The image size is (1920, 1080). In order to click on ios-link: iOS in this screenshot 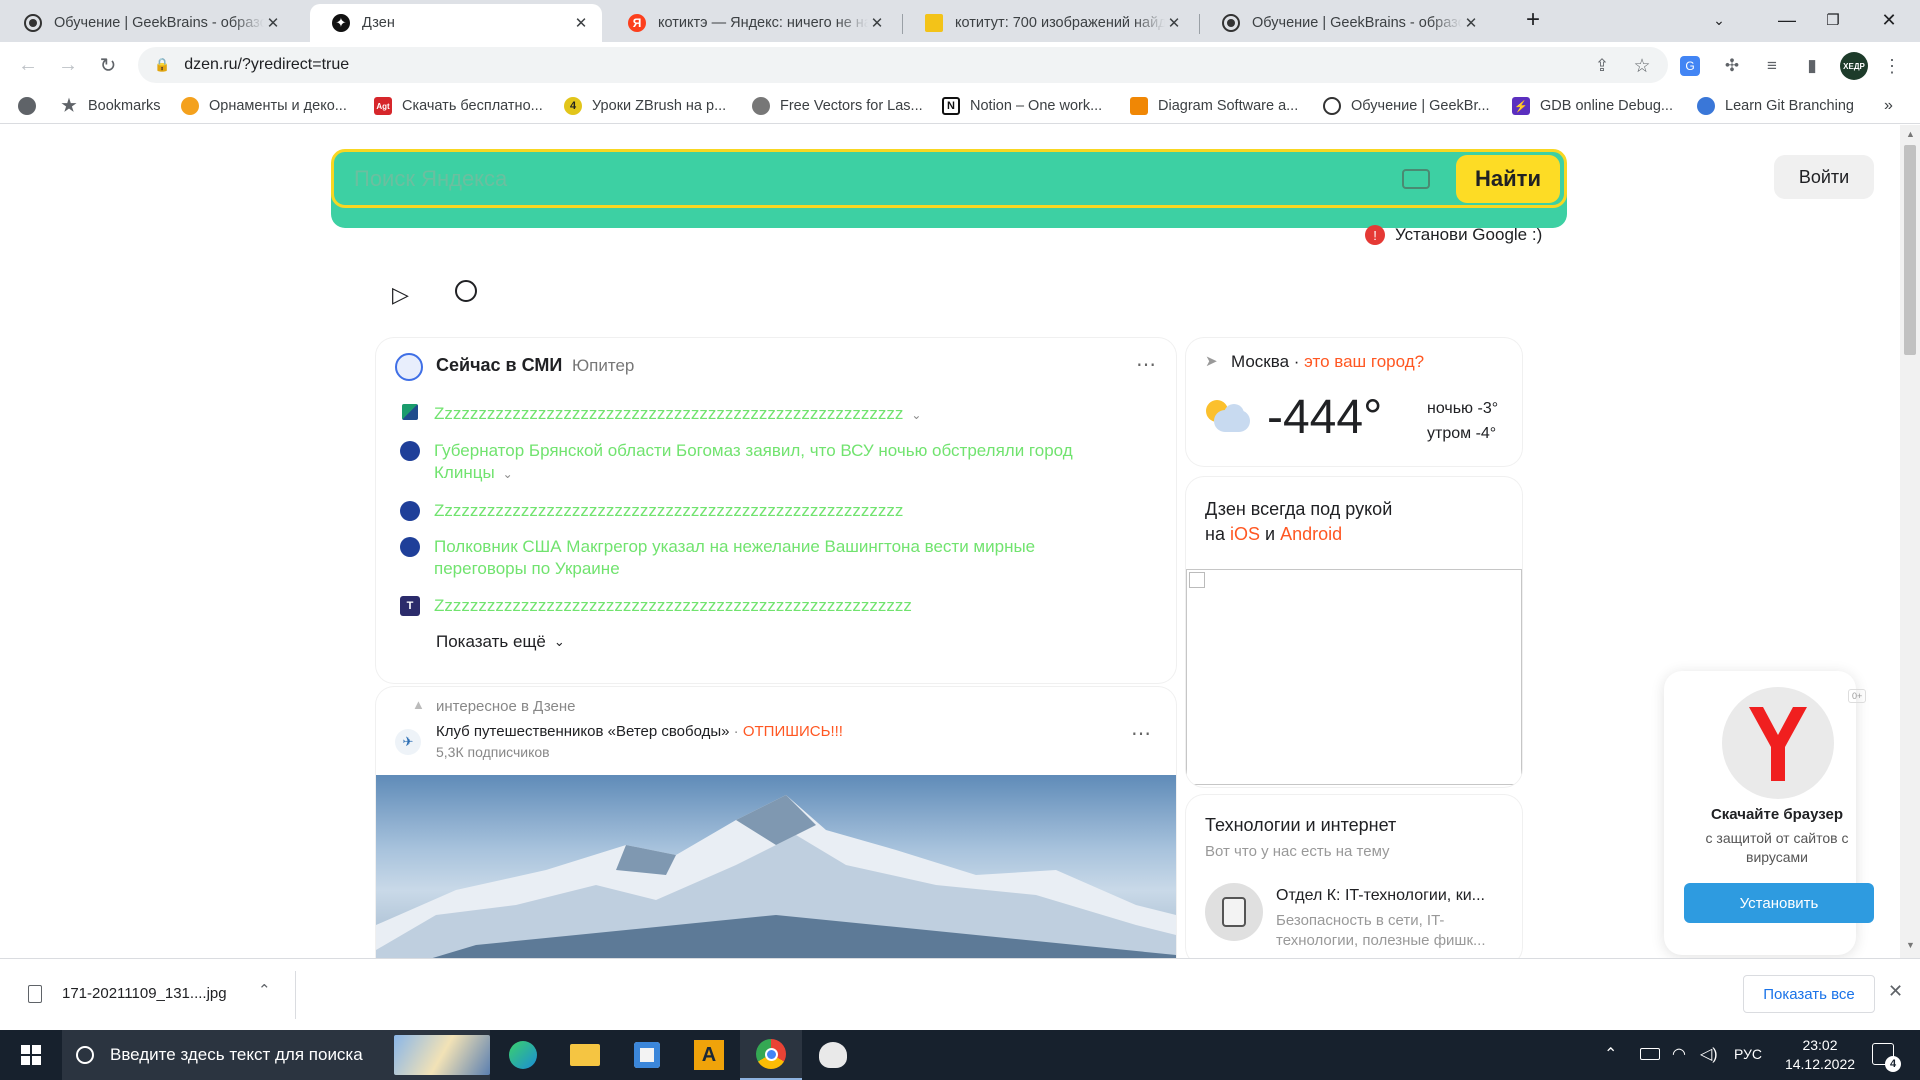, I will do `click(1245, 534)`.